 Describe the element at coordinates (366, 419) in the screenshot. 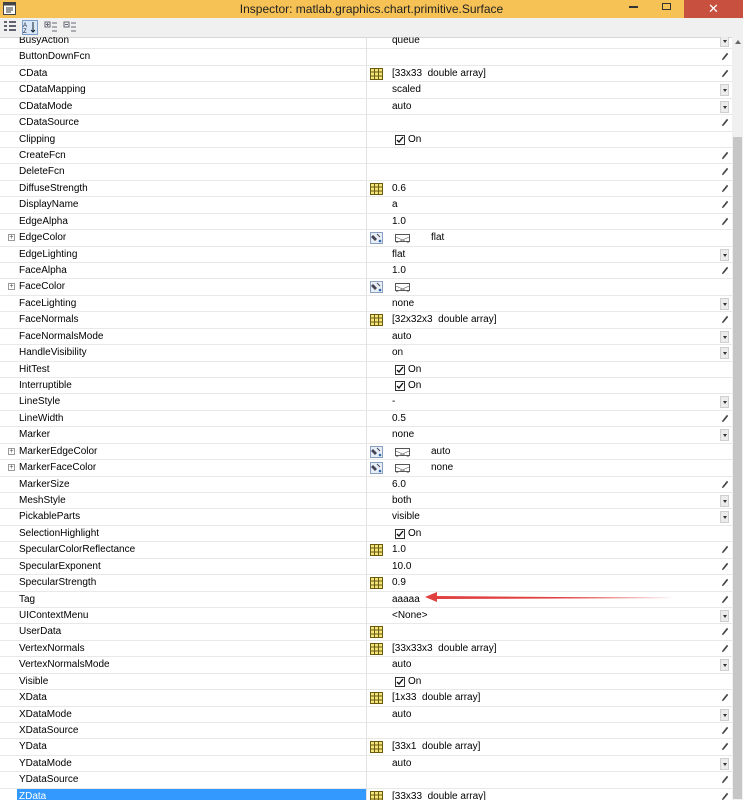

I see `property-row: LineWidth 0.5` at that location.